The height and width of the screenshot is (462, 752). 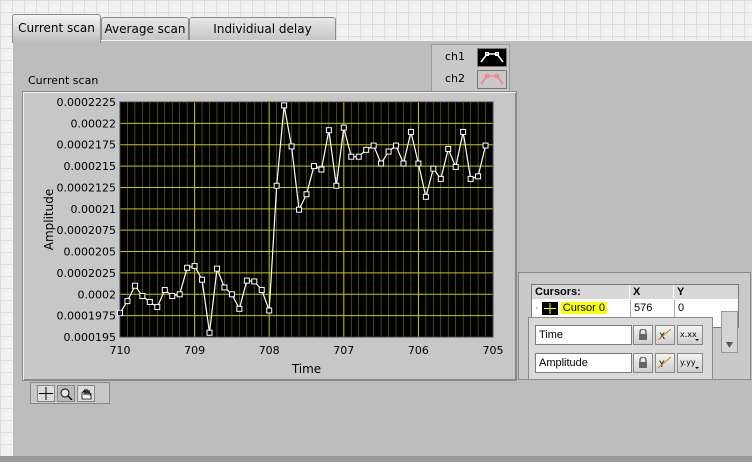 I want to click on y-tick-label: 0.0002, so click(x=97, y=294).